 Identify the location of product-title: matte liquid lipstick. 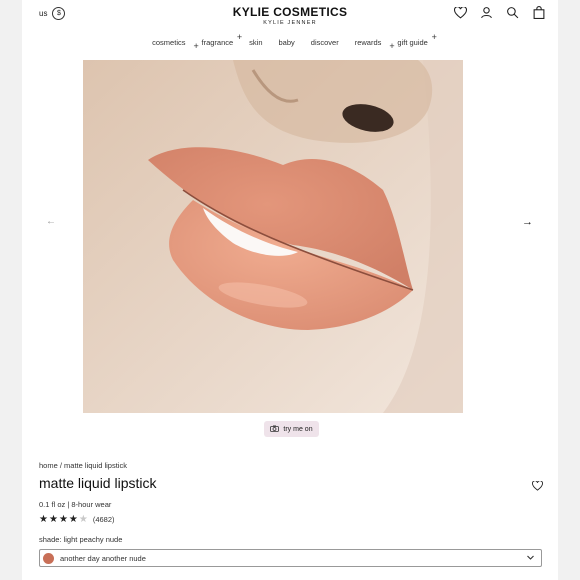
(98, 483).